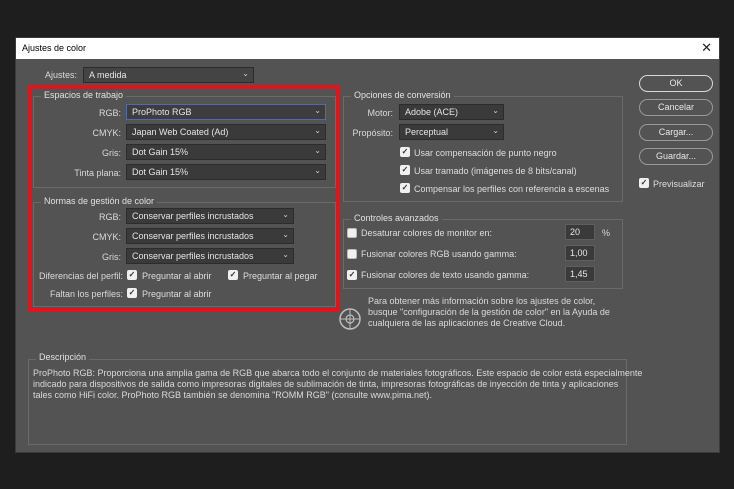 This screenshot has width=734, height=489. Describe the element at coordinates (352, 233) in the screenshot. I see `desaturar-checkbox` at that location.